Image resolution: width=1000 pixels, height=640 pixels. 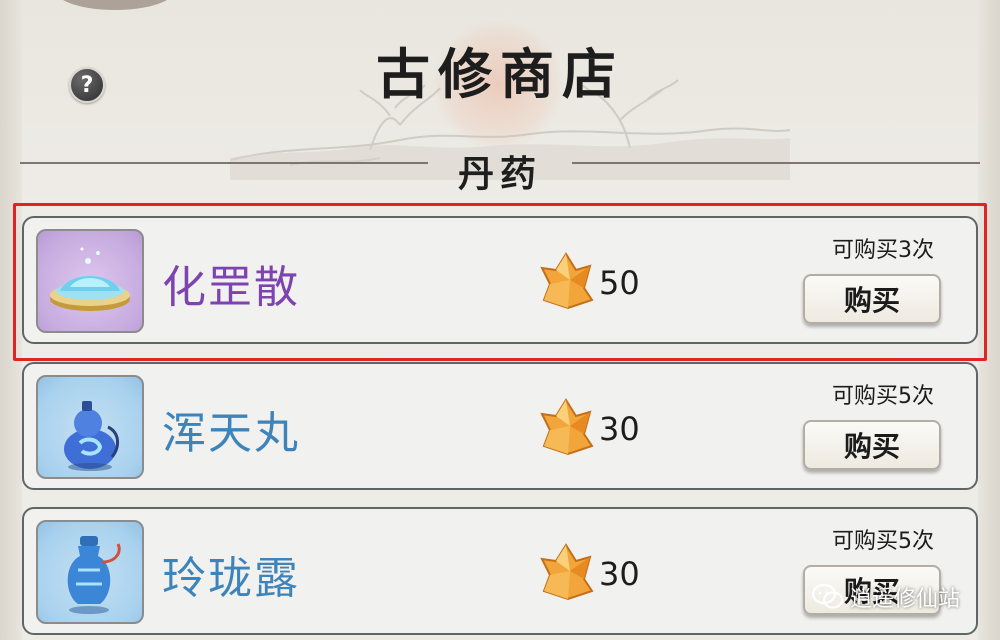 What do you see at coordinates (231, 578) in the screenshot?
I see `item-name: 玲珑露` at bounding box center [231, 578].